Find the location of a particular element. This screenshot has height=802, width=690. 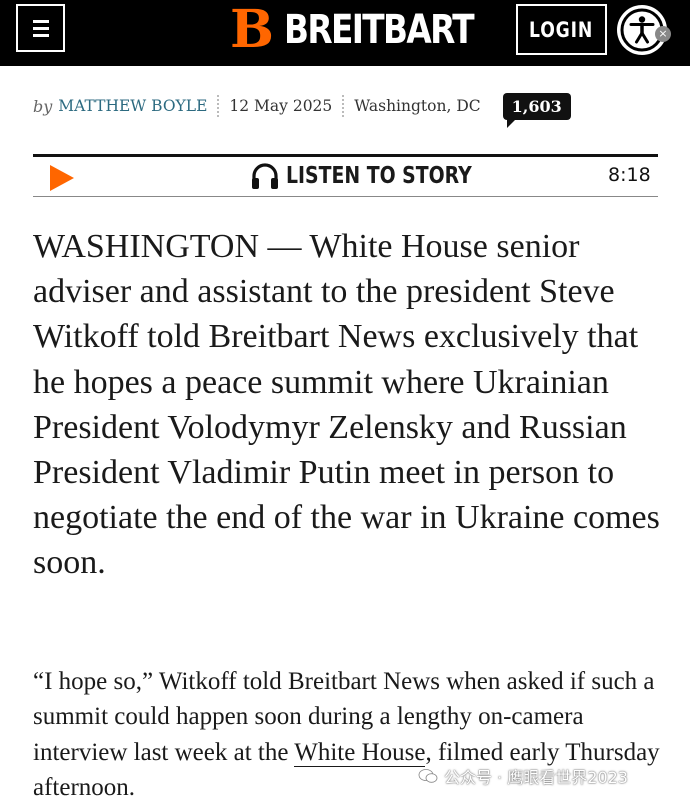

logo-mark: B is located at coordinates (252, 30).